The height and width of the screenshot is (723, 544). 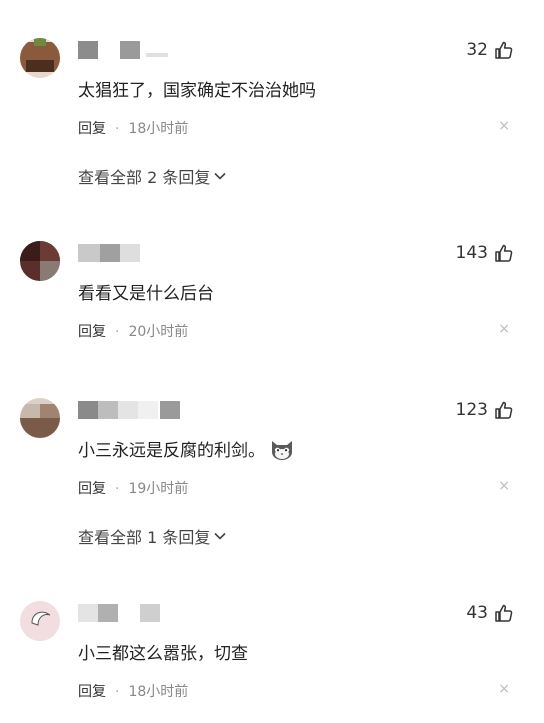 I want to click on comment-text: 小三永远是反腐的利剑。, so click(x=186, y=448).